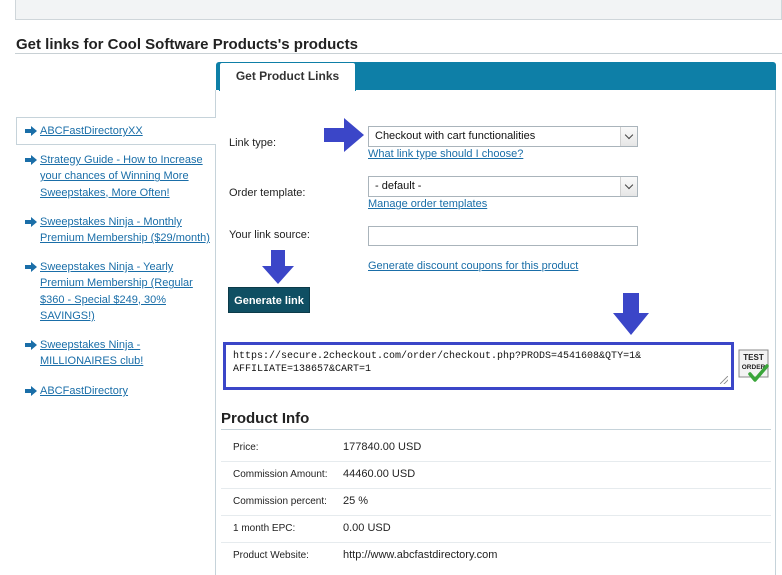  I want to click on sidebar-item-abcfastdirectory: ABCFastDirectory, so click(117, 391).